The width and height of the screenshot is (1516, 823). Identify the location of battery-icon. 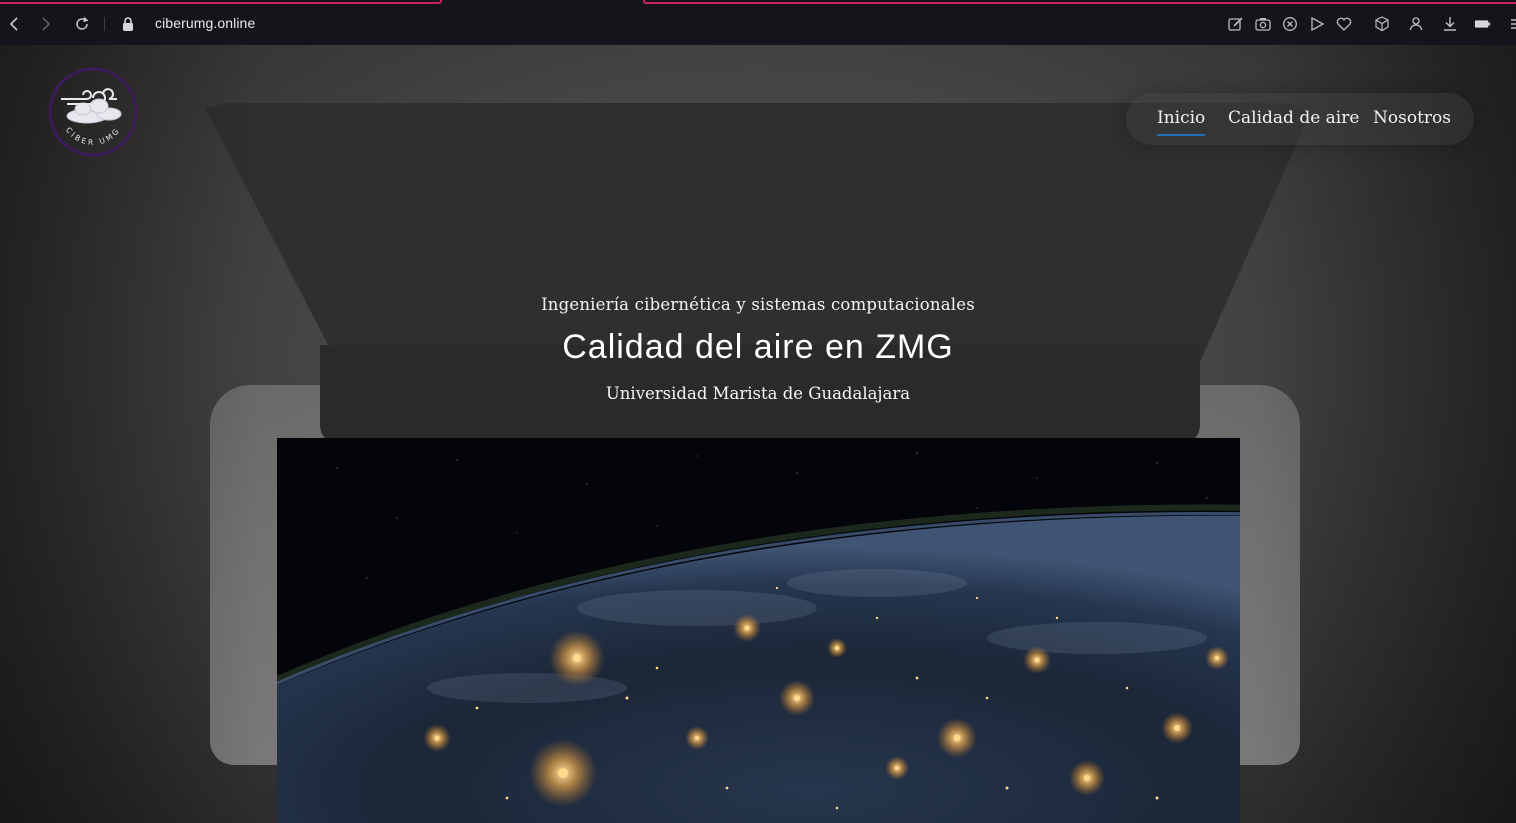
(1483, 24).